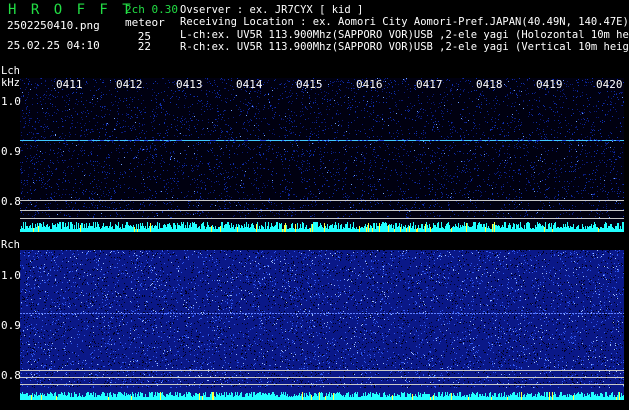 This screenshot has height=410, width=629. I want to click on rch-count: 22, so click(144, 46).